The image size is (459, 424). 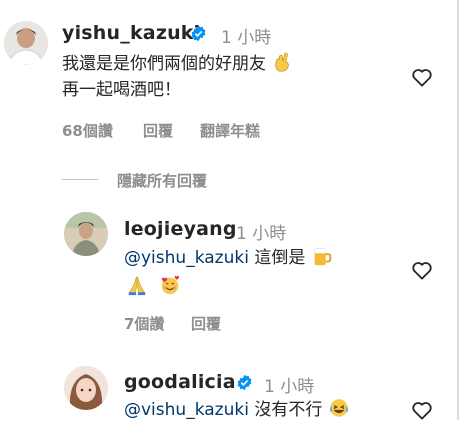 What do you see at coordinates (322, 257) in the screenshot?
I see `beer-mug-emoji` at bounding box center [322, 257].